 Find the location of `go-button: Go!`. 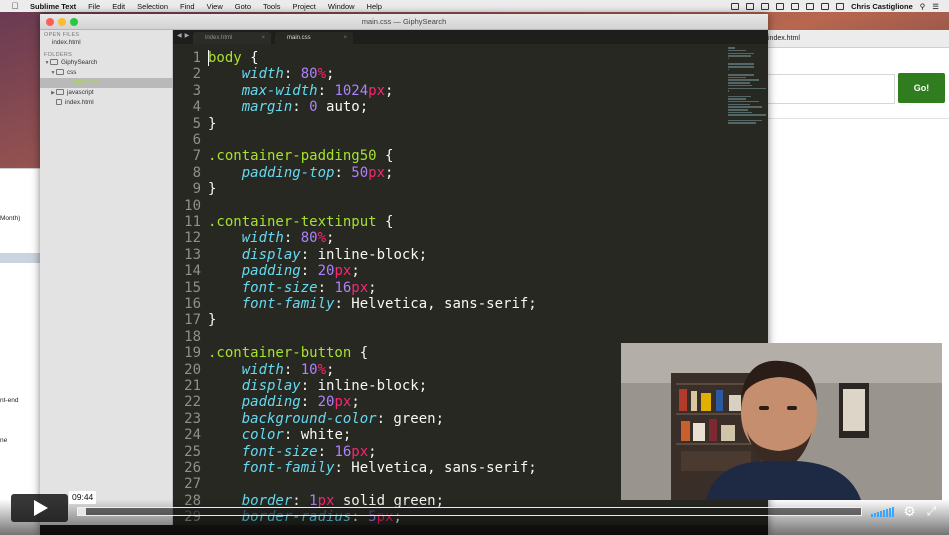

go-button: Go! is located at coordinates (921, 88).